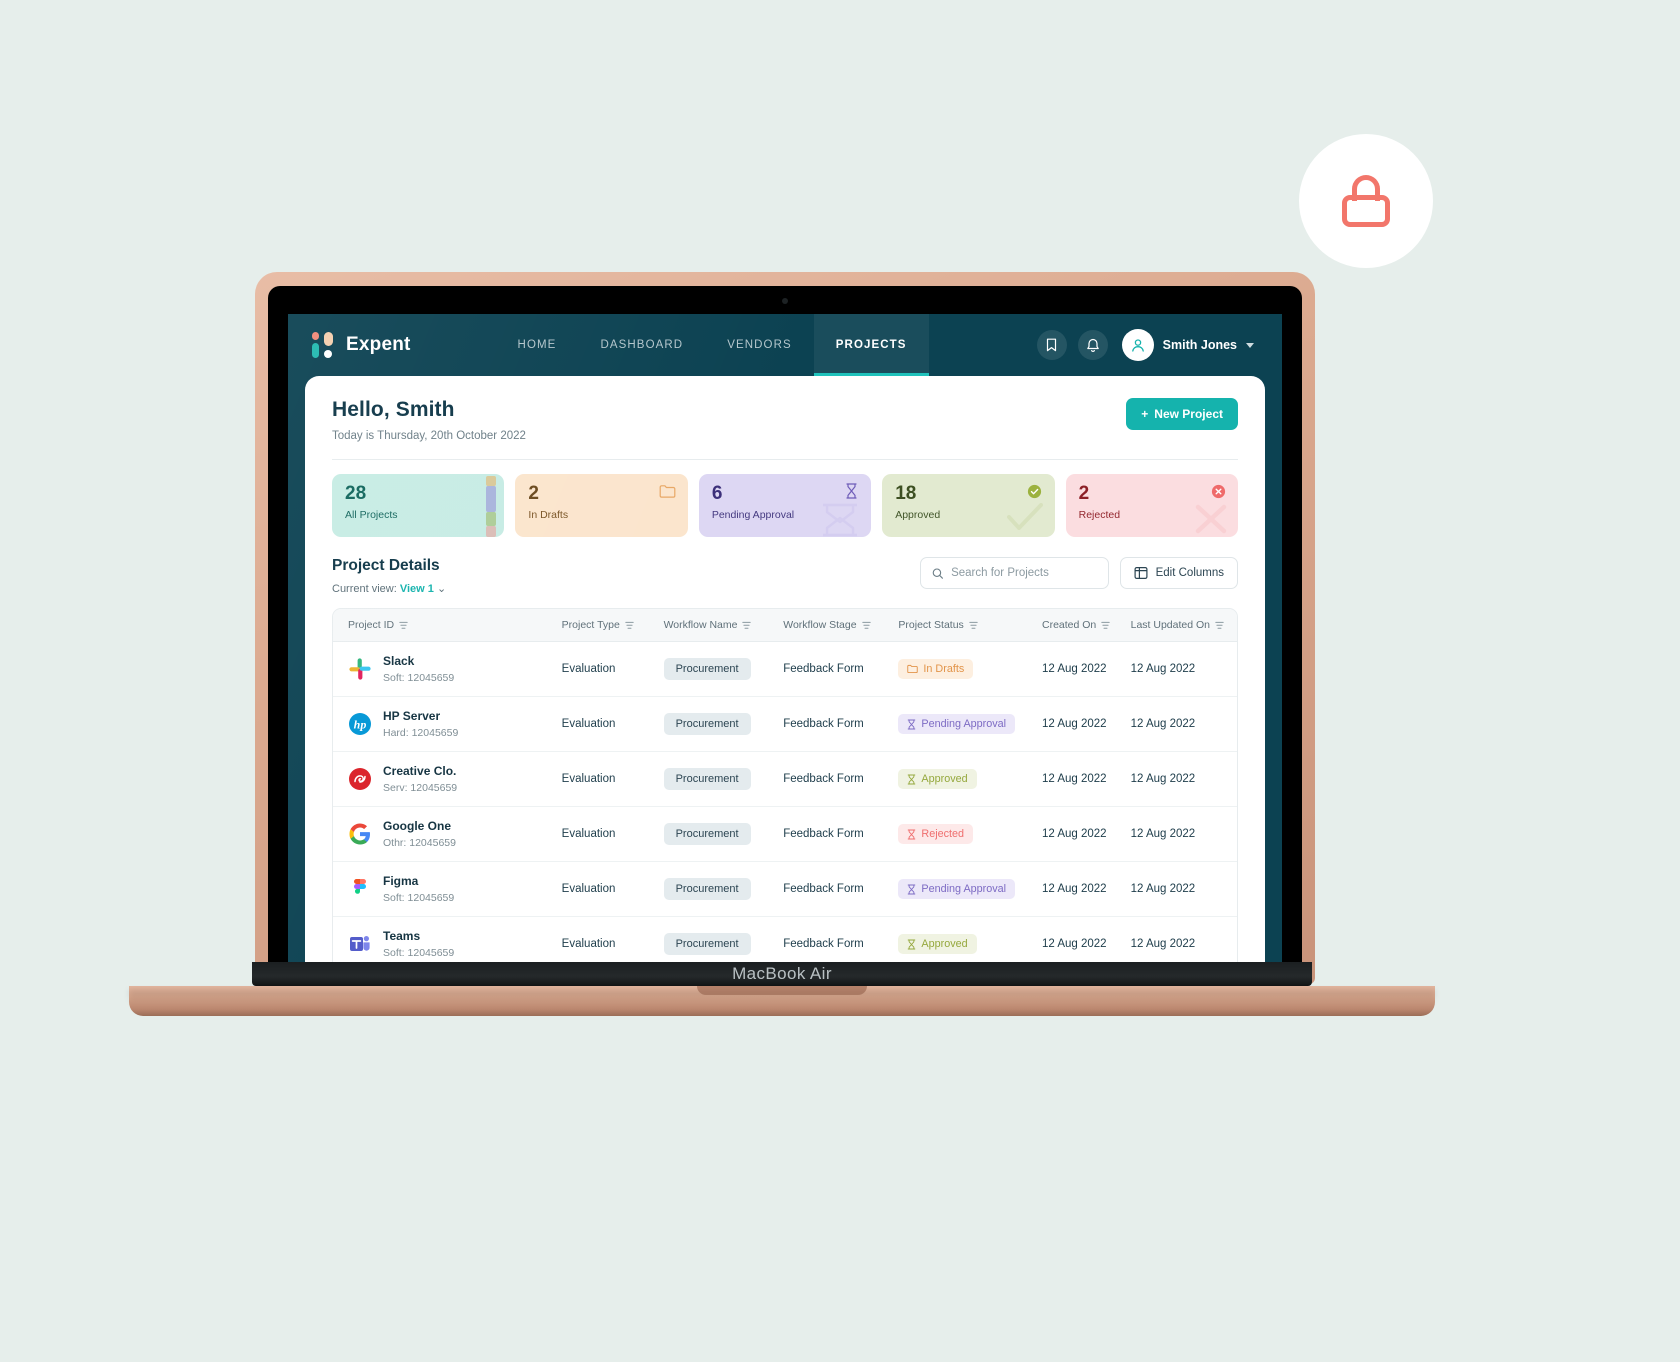 The height and width of the screenshot is (1362, 1680). I want to click on chevron-down-icon: ⌄, so click(441, 589).